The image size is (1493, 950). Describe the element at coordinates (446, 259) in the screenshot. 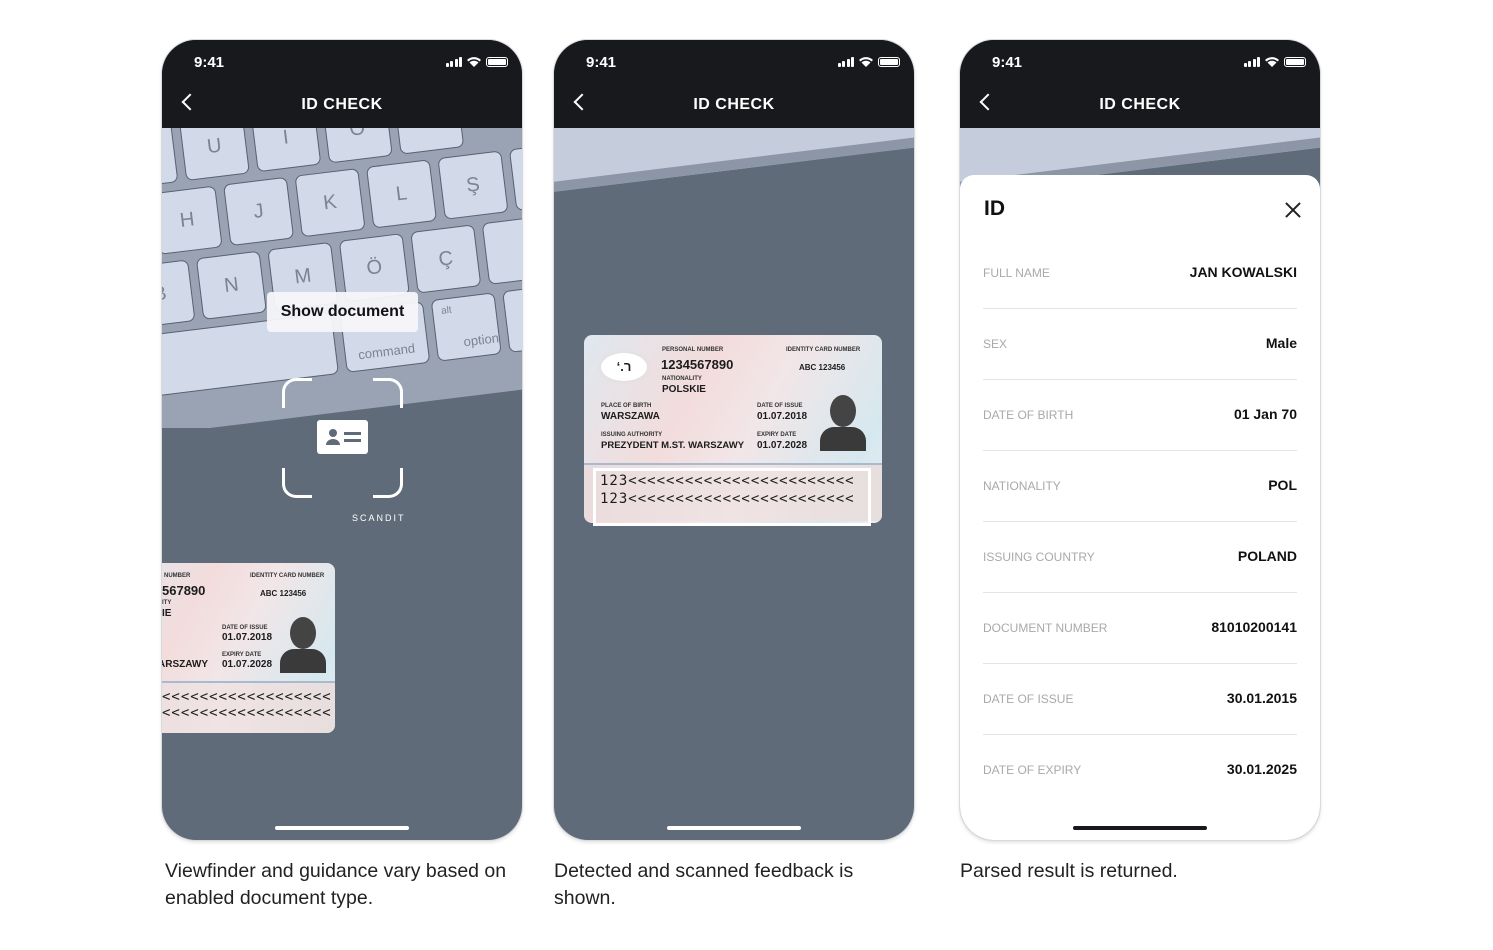

I see `key: Ç` at that location.